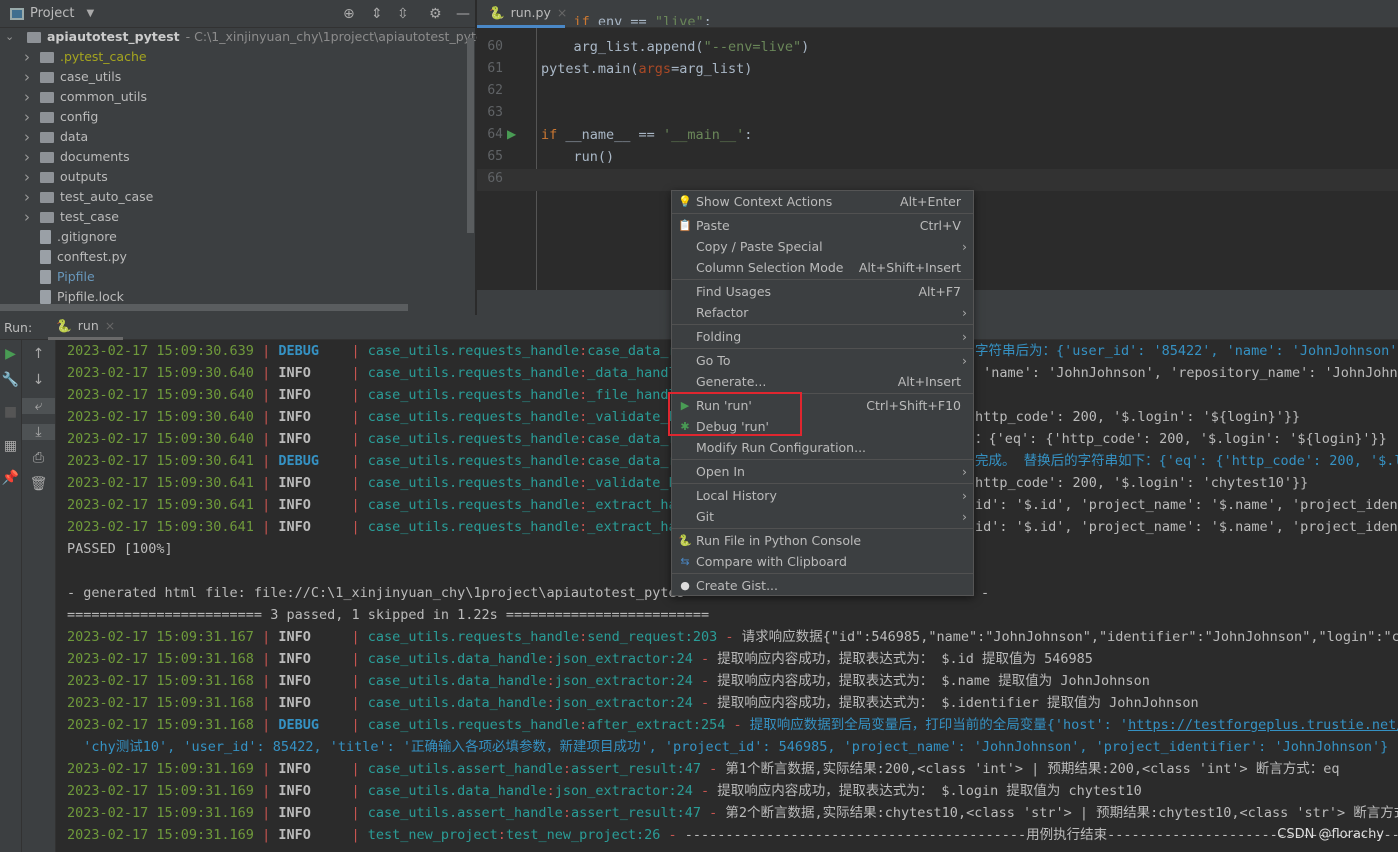 Image resolution: width=1398 pixels, height=852 pixels. What do you see at coordinates (204, 307) in the screenshot?
I see `horizontal-scrollbar` at bounding box center [204, 307].